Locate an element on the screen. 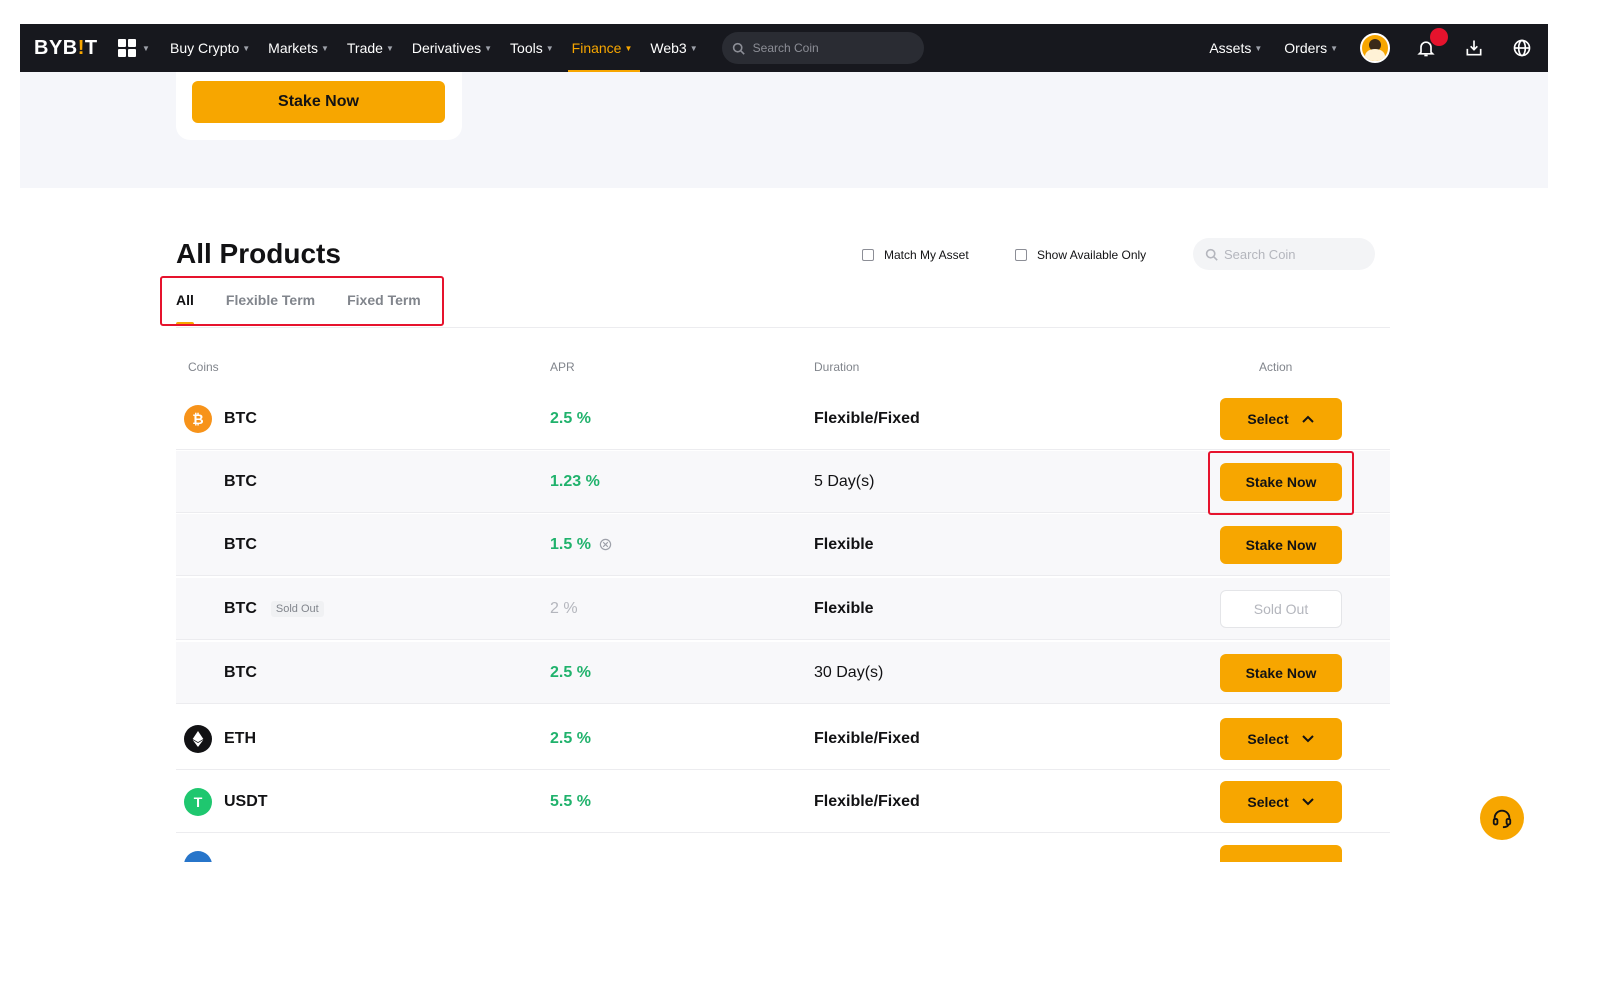  match-my-asset-filter: Match My Asset is located at coordinates (915, 255).